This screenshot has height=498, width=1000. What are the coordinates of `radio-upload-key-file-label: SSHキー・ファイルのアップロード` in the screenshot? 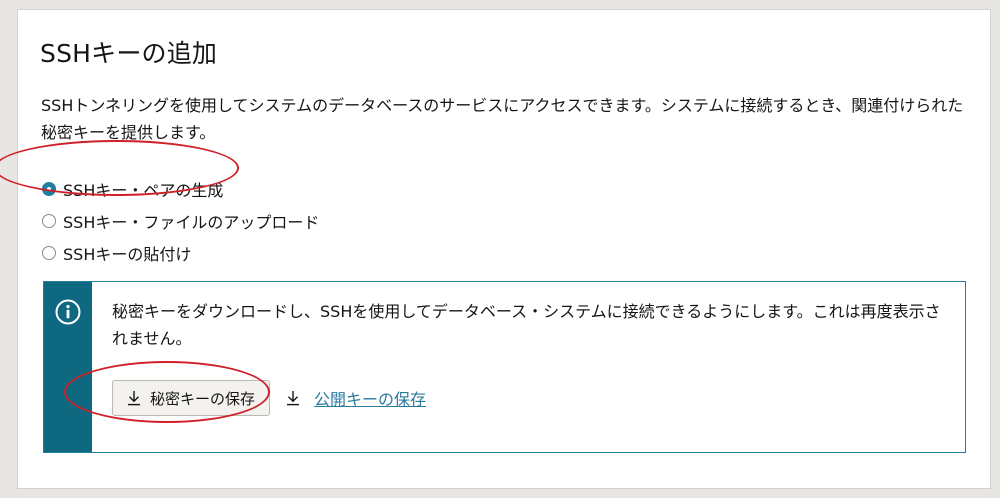 It's located at (191, 222).